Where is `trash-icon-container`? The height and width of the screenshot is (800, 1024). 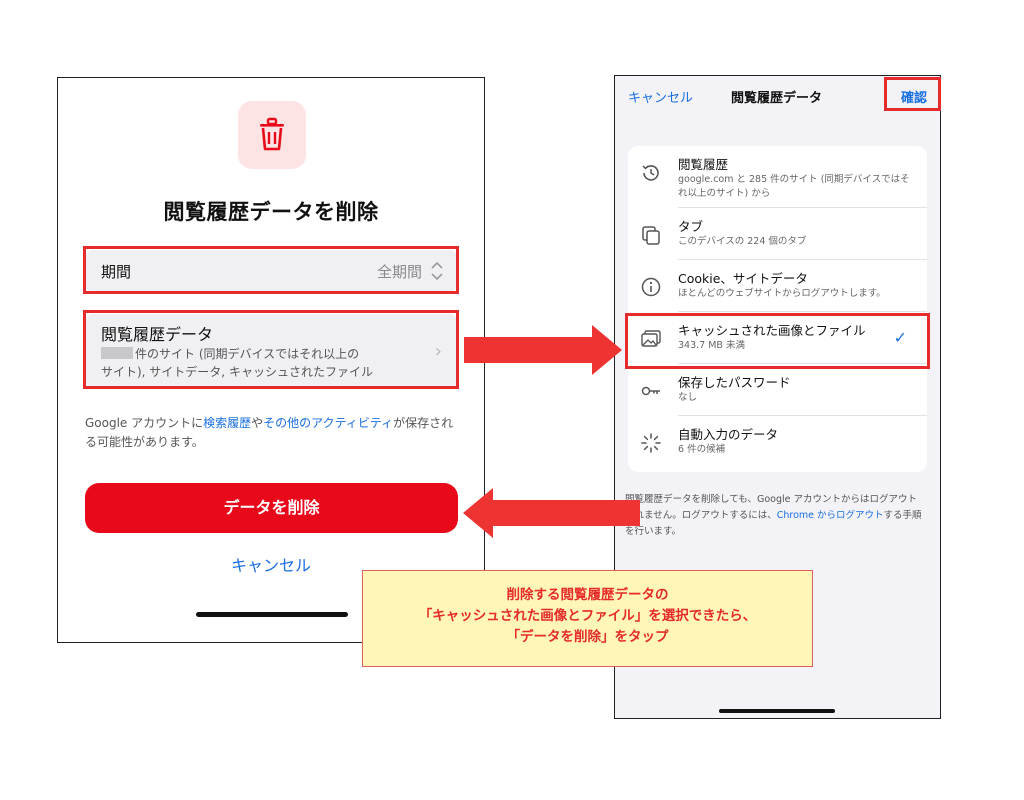
trash-icon-container is located at coordinates (272, 135).